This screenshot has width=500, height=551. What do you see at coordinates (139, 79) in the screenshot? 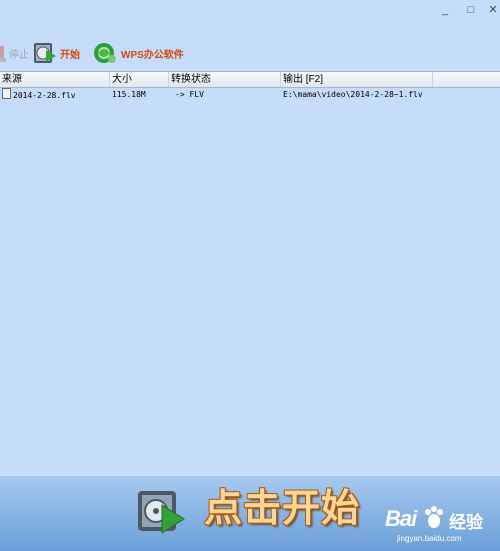
I see `column-size: 大小` at bounding box center [139, 79].